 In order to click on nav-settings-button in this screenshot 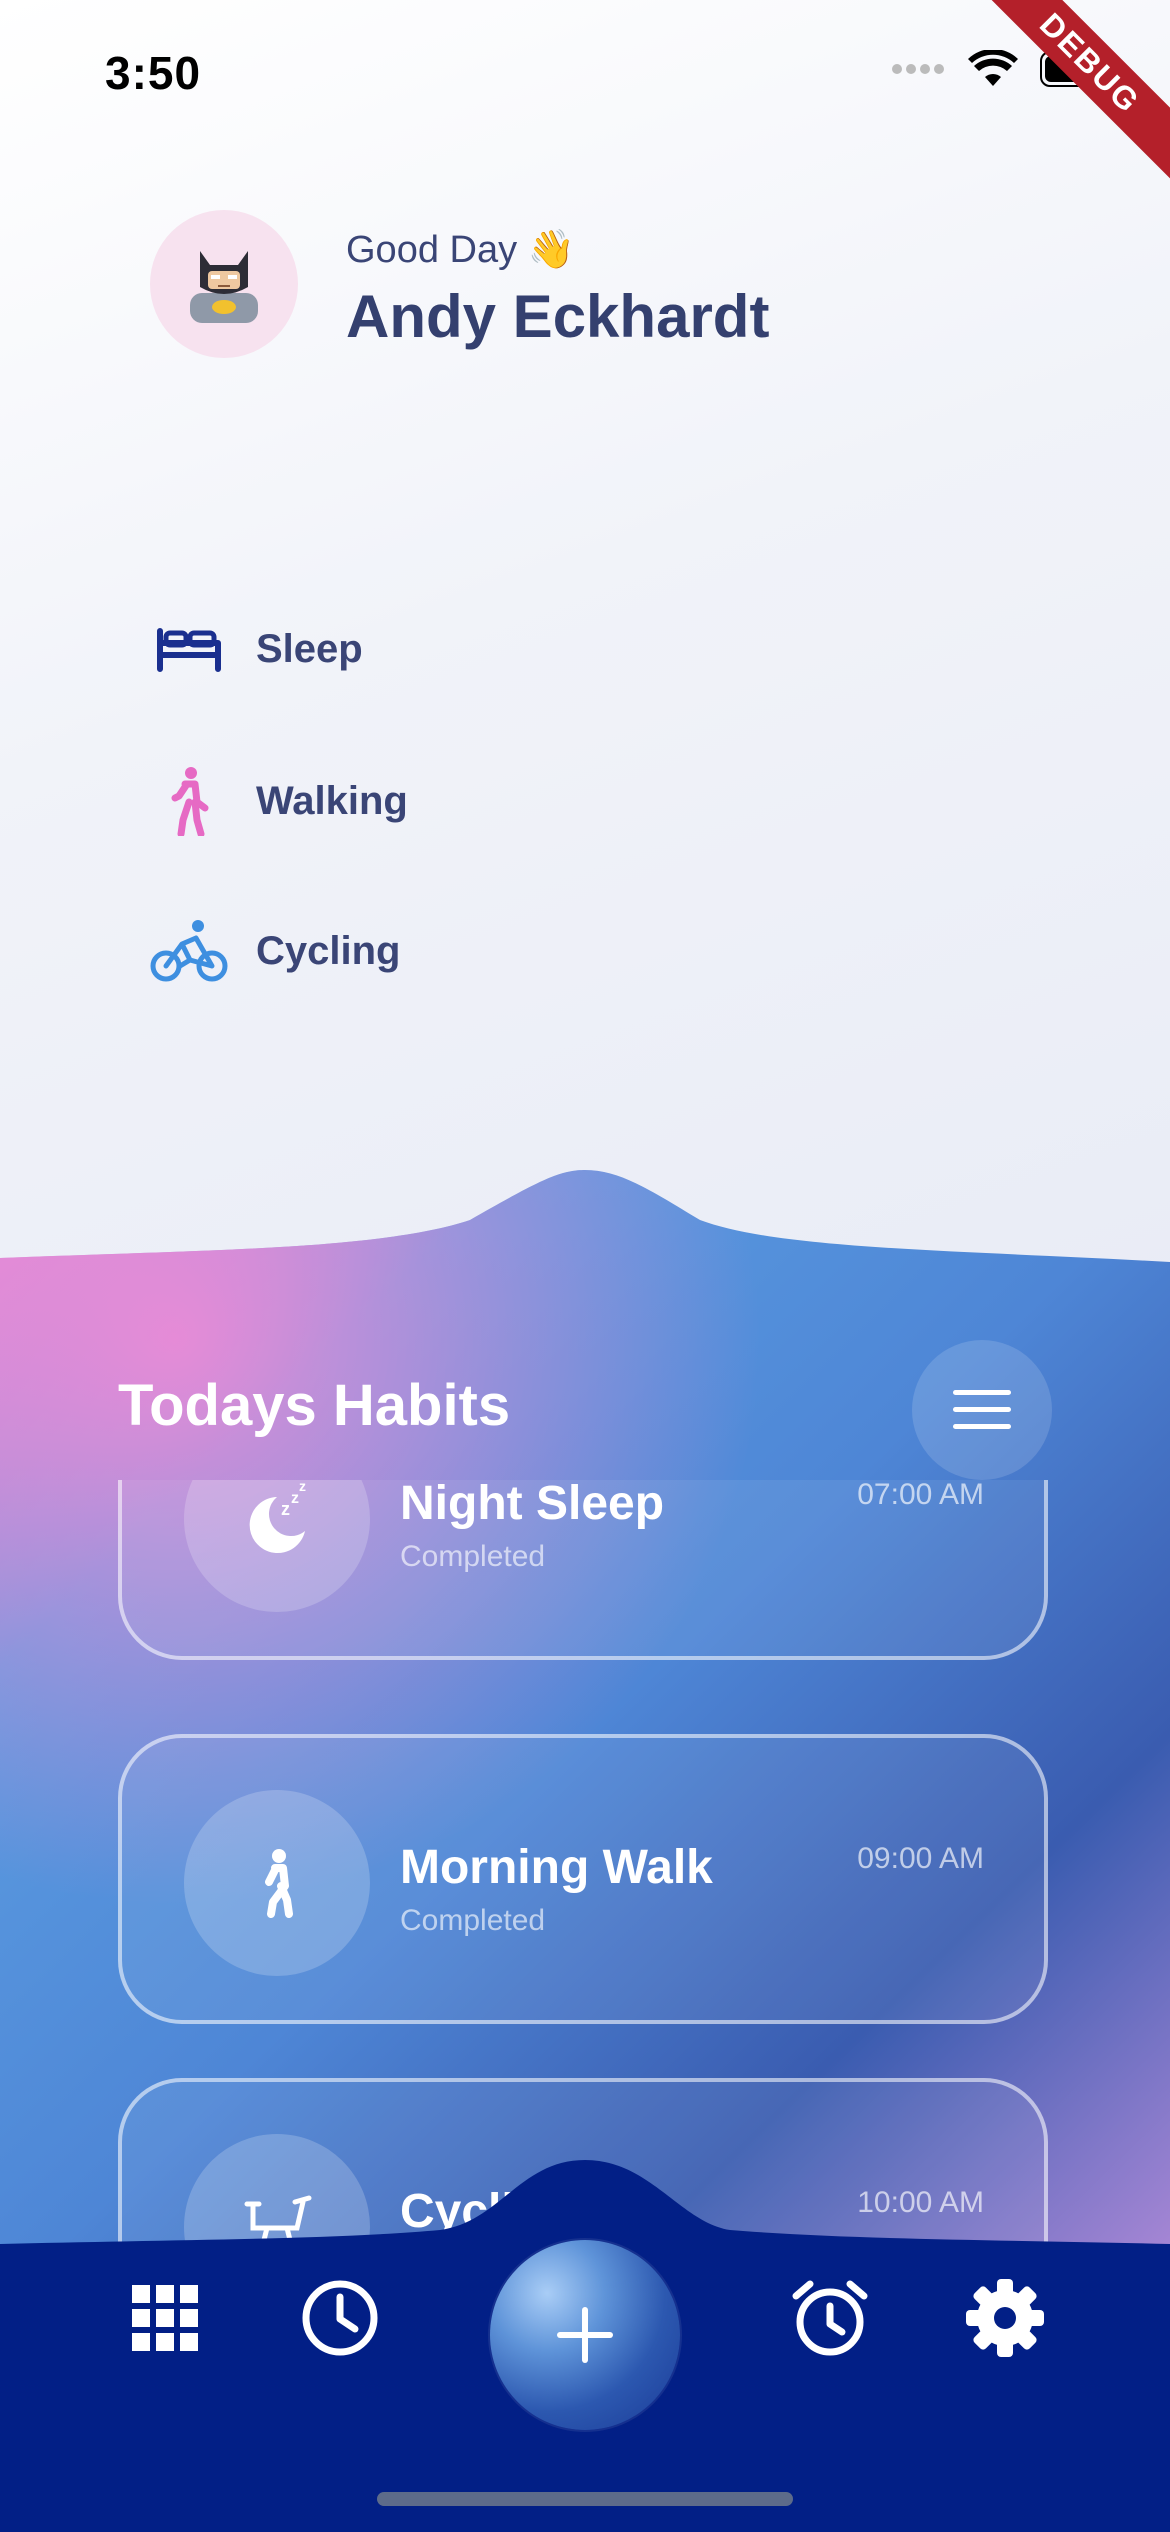, I will do `click(1005, 2318)`.